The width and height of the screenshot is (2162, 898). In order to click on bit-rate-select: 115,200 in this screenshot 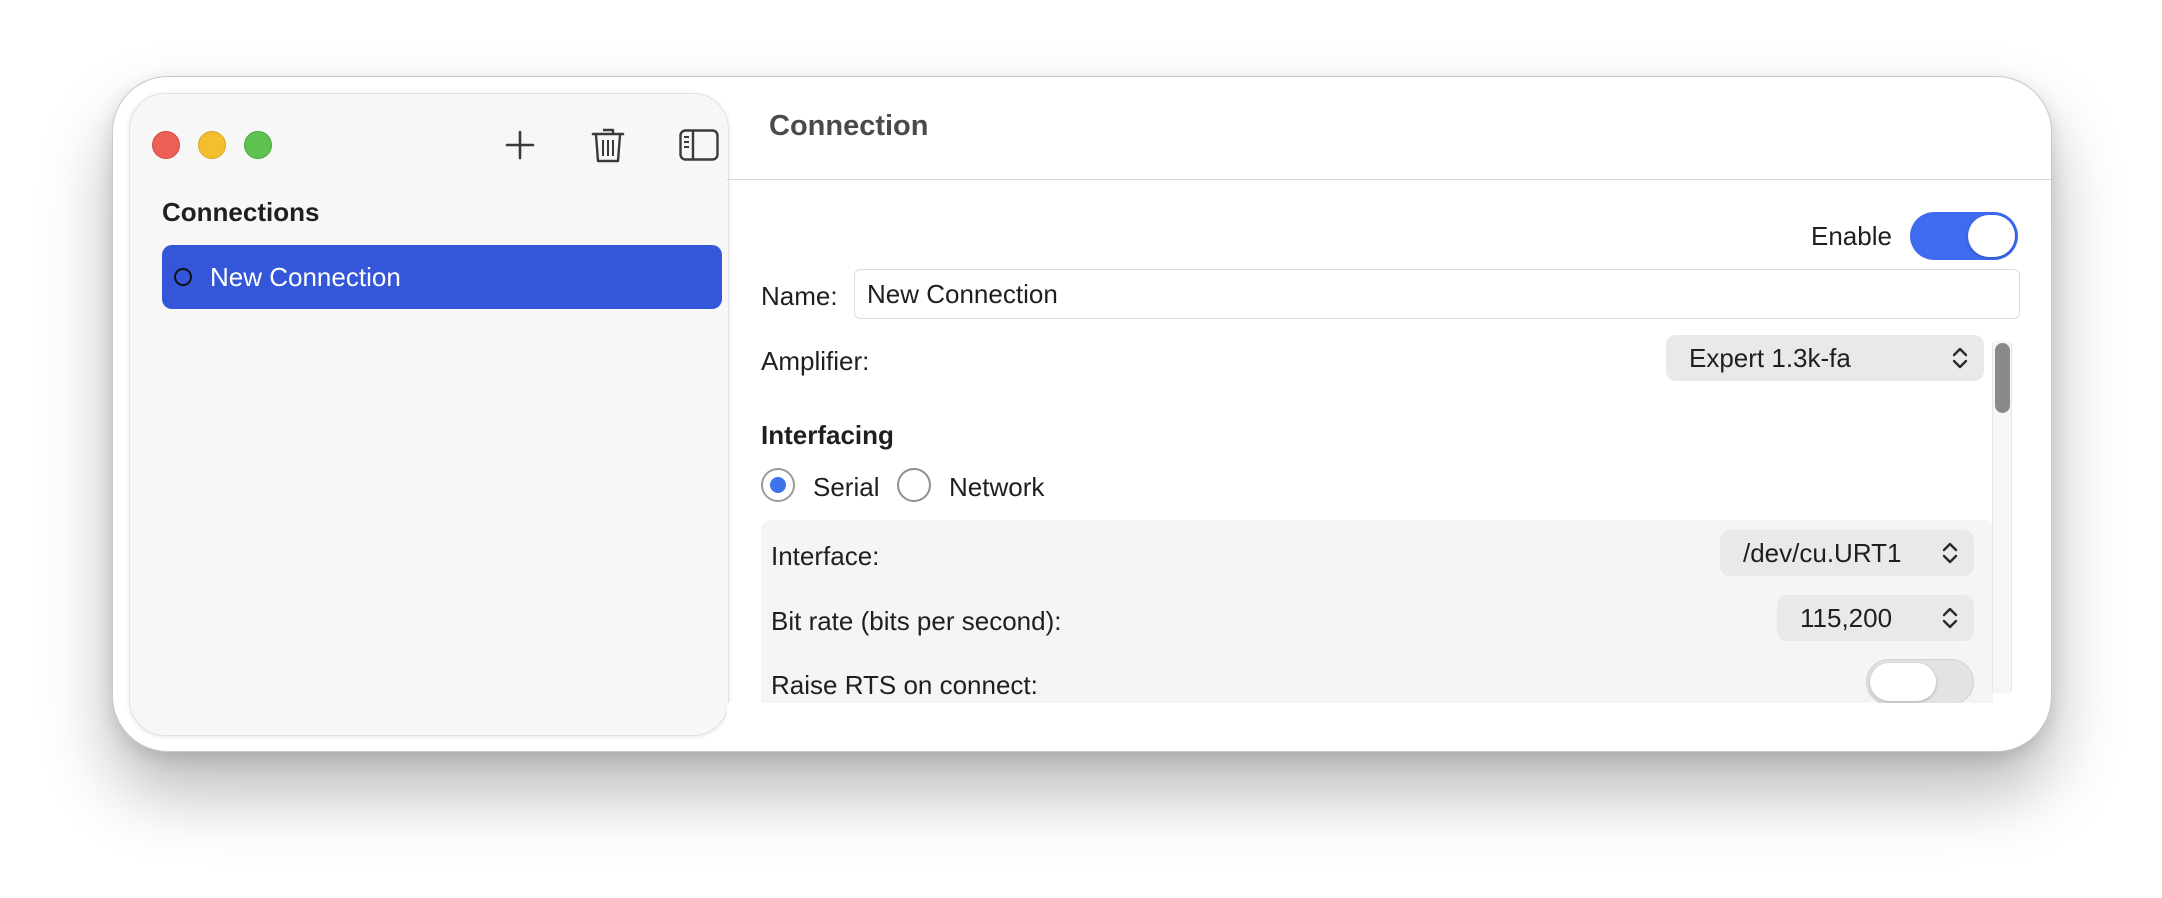, I will do `click(1875, 618)`.